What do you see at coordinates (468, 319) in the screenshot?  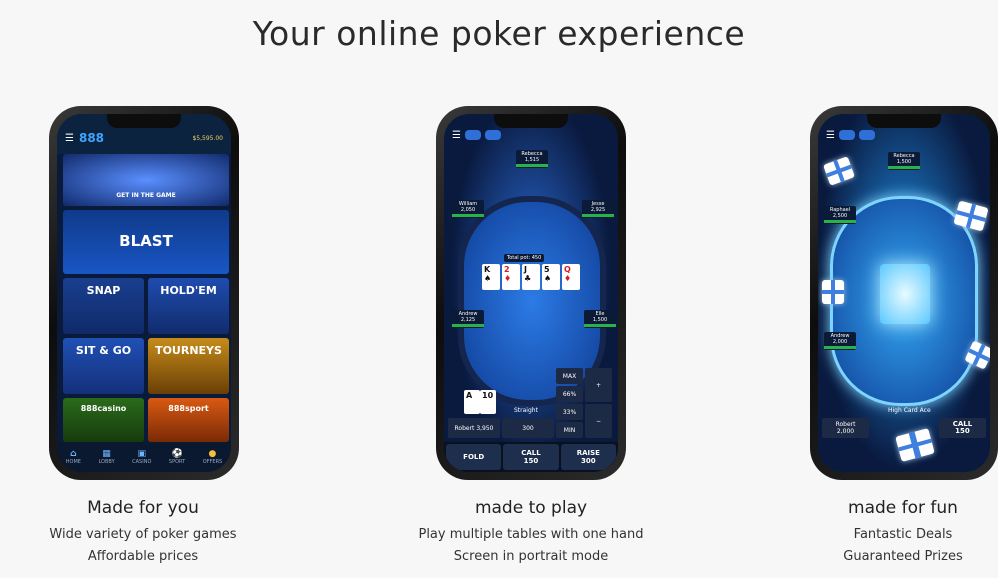 I see `seat: Andrew 2,125` at bounding box center [468, 319].